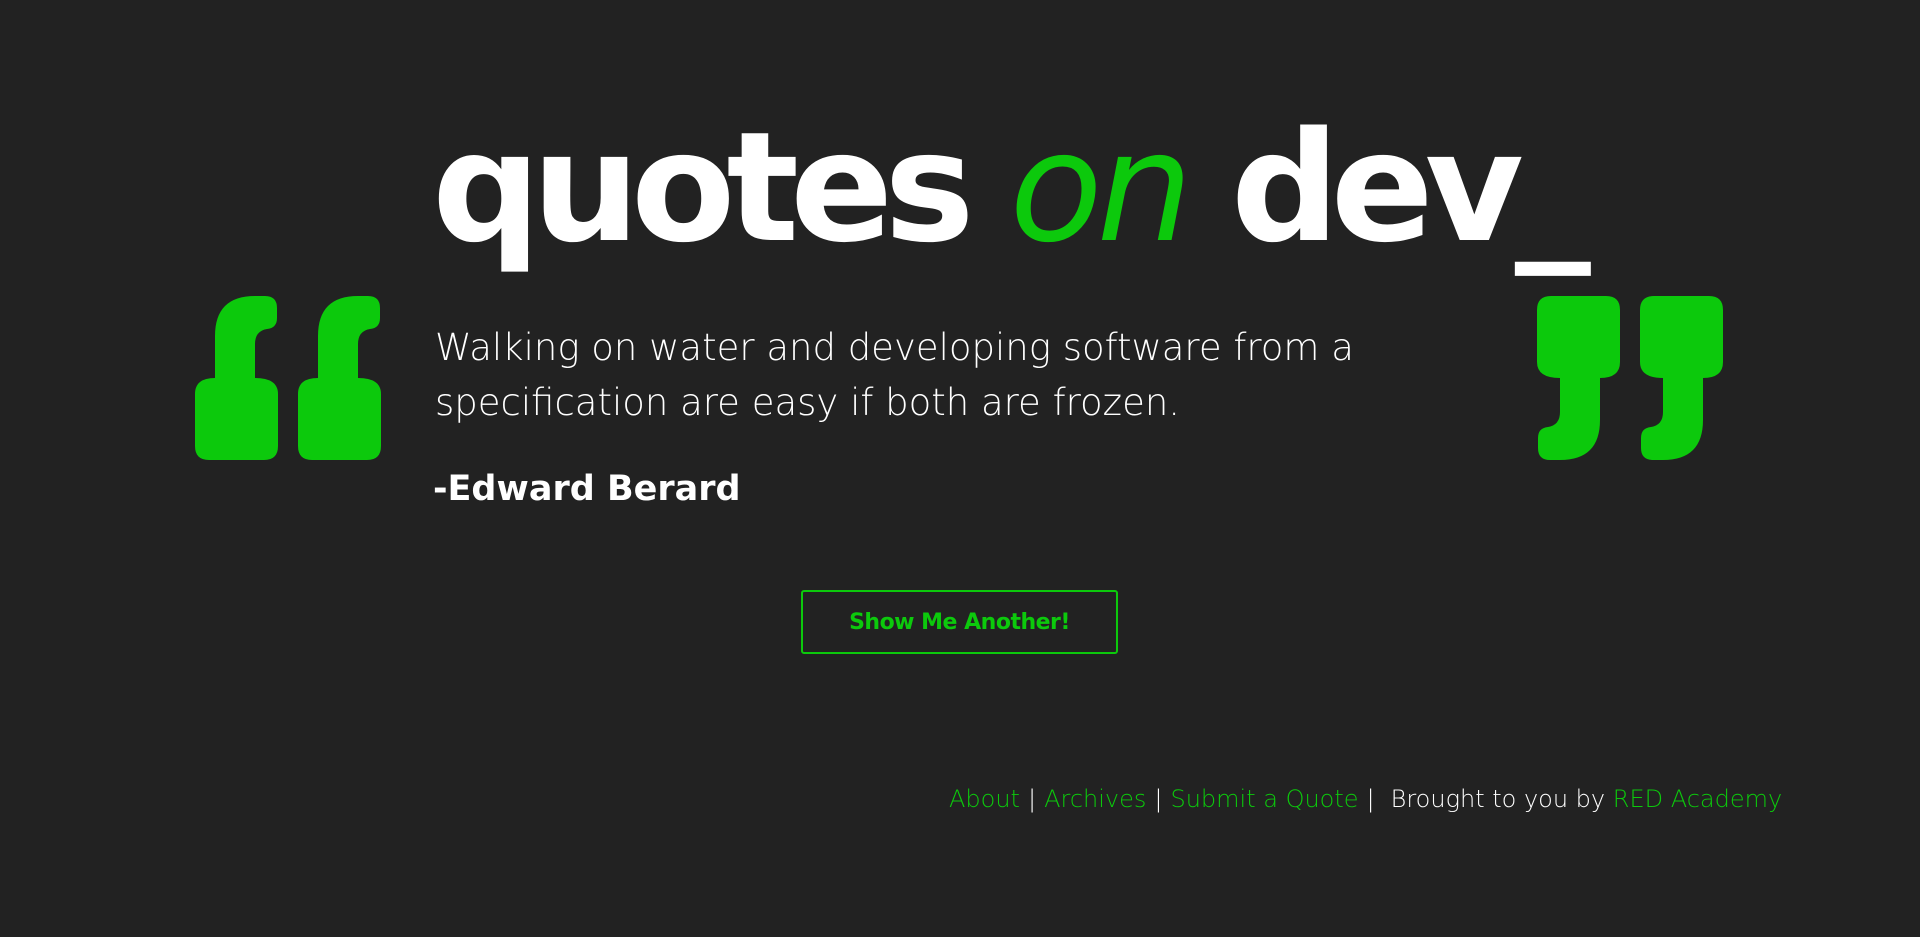 The height and width of the screenshot is (937, 1920). What do you see at coordinates (959, 622) in the screenshot?
I see `show-another-button: Show Me Another!` at bounding box center [959, 622].